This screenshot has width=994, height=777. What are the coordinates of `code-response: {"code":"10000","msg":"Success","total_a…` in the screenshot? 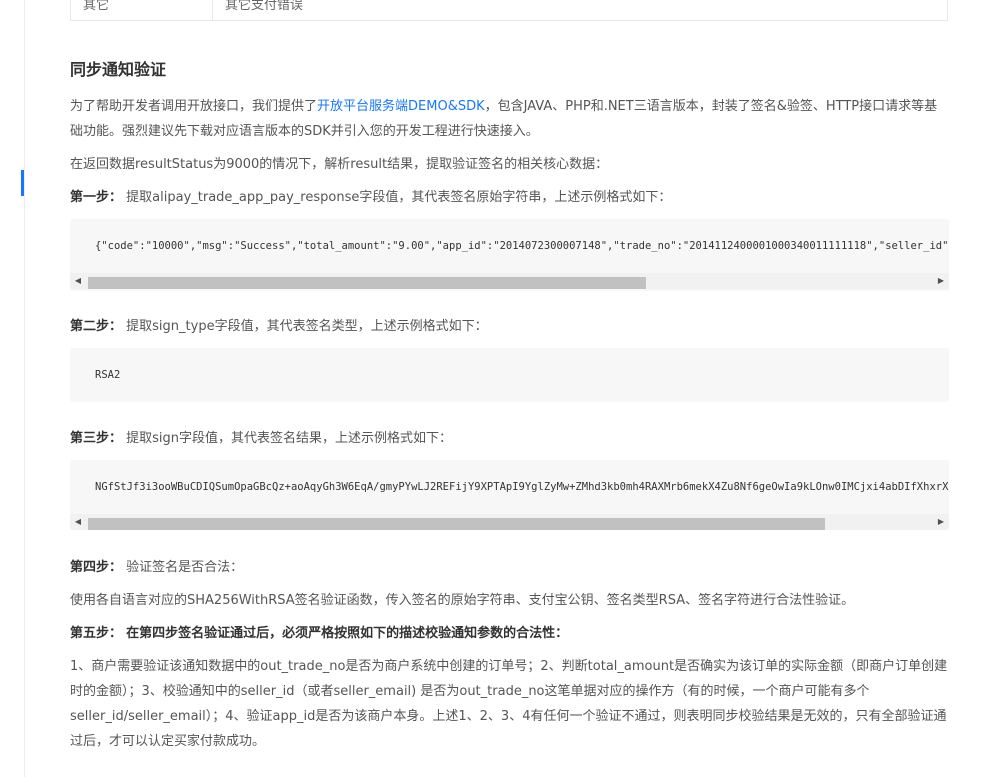 It's located at (522, 246).